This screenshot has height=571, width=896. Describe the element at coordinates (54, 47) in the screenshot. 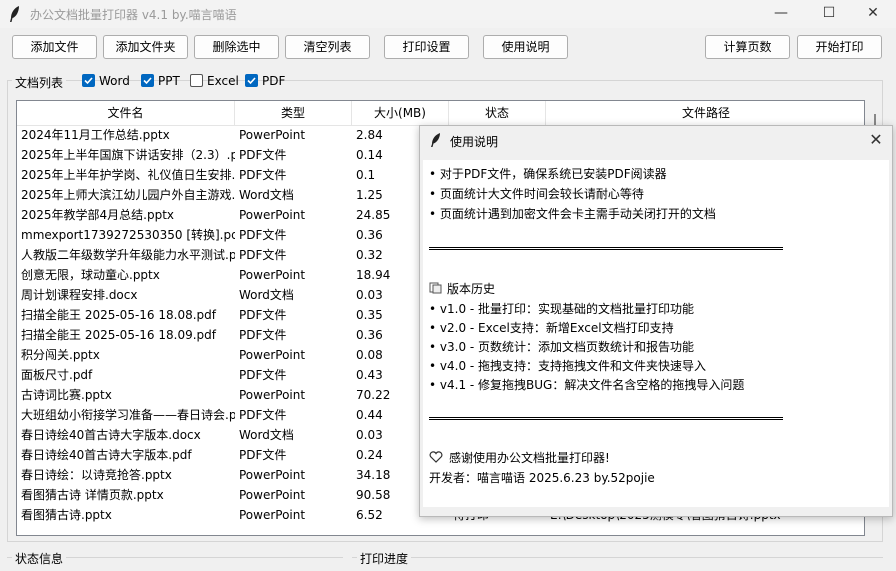

I see `add-file-button: 添加文件` at that location.